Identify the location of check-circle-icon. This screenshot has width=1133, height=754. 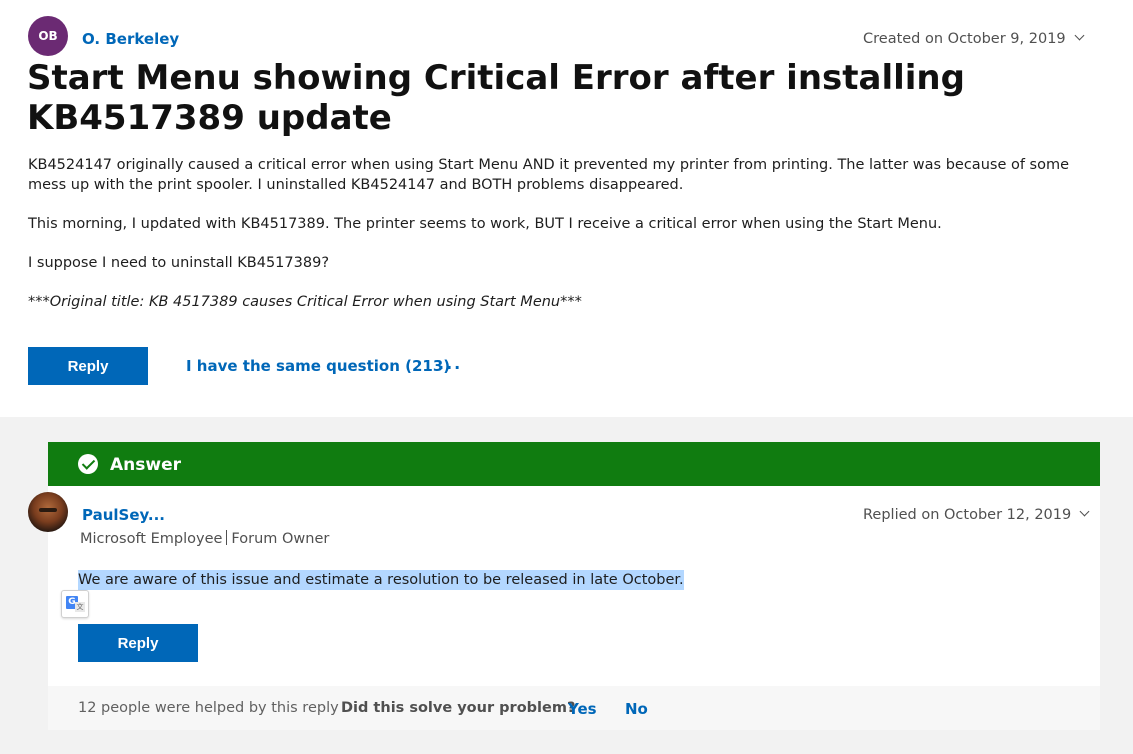
(88, 464).